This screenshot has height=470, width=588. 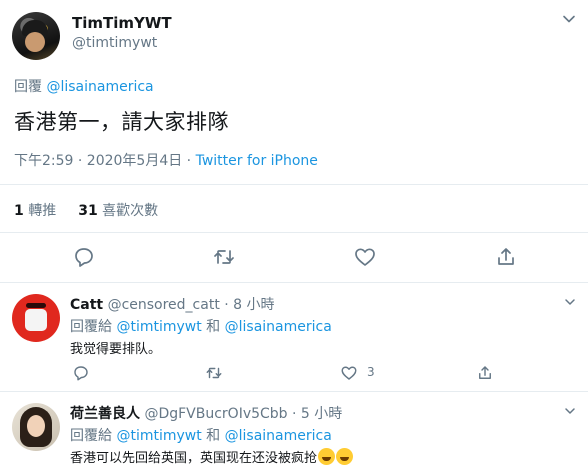 I want to click on display-name: Catt, so click(x=86, y=305).